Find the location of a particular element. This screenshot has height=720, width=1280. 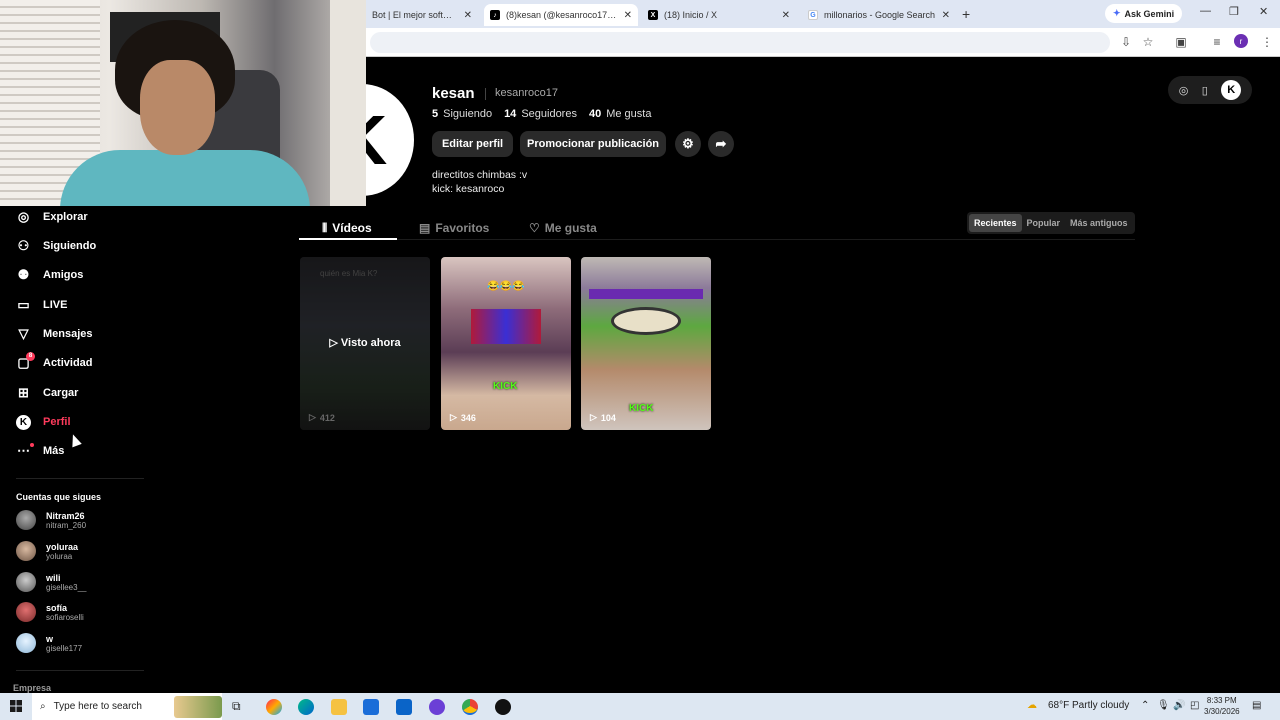

restore-icon: ❐ is located at coordinates (1234, 11).